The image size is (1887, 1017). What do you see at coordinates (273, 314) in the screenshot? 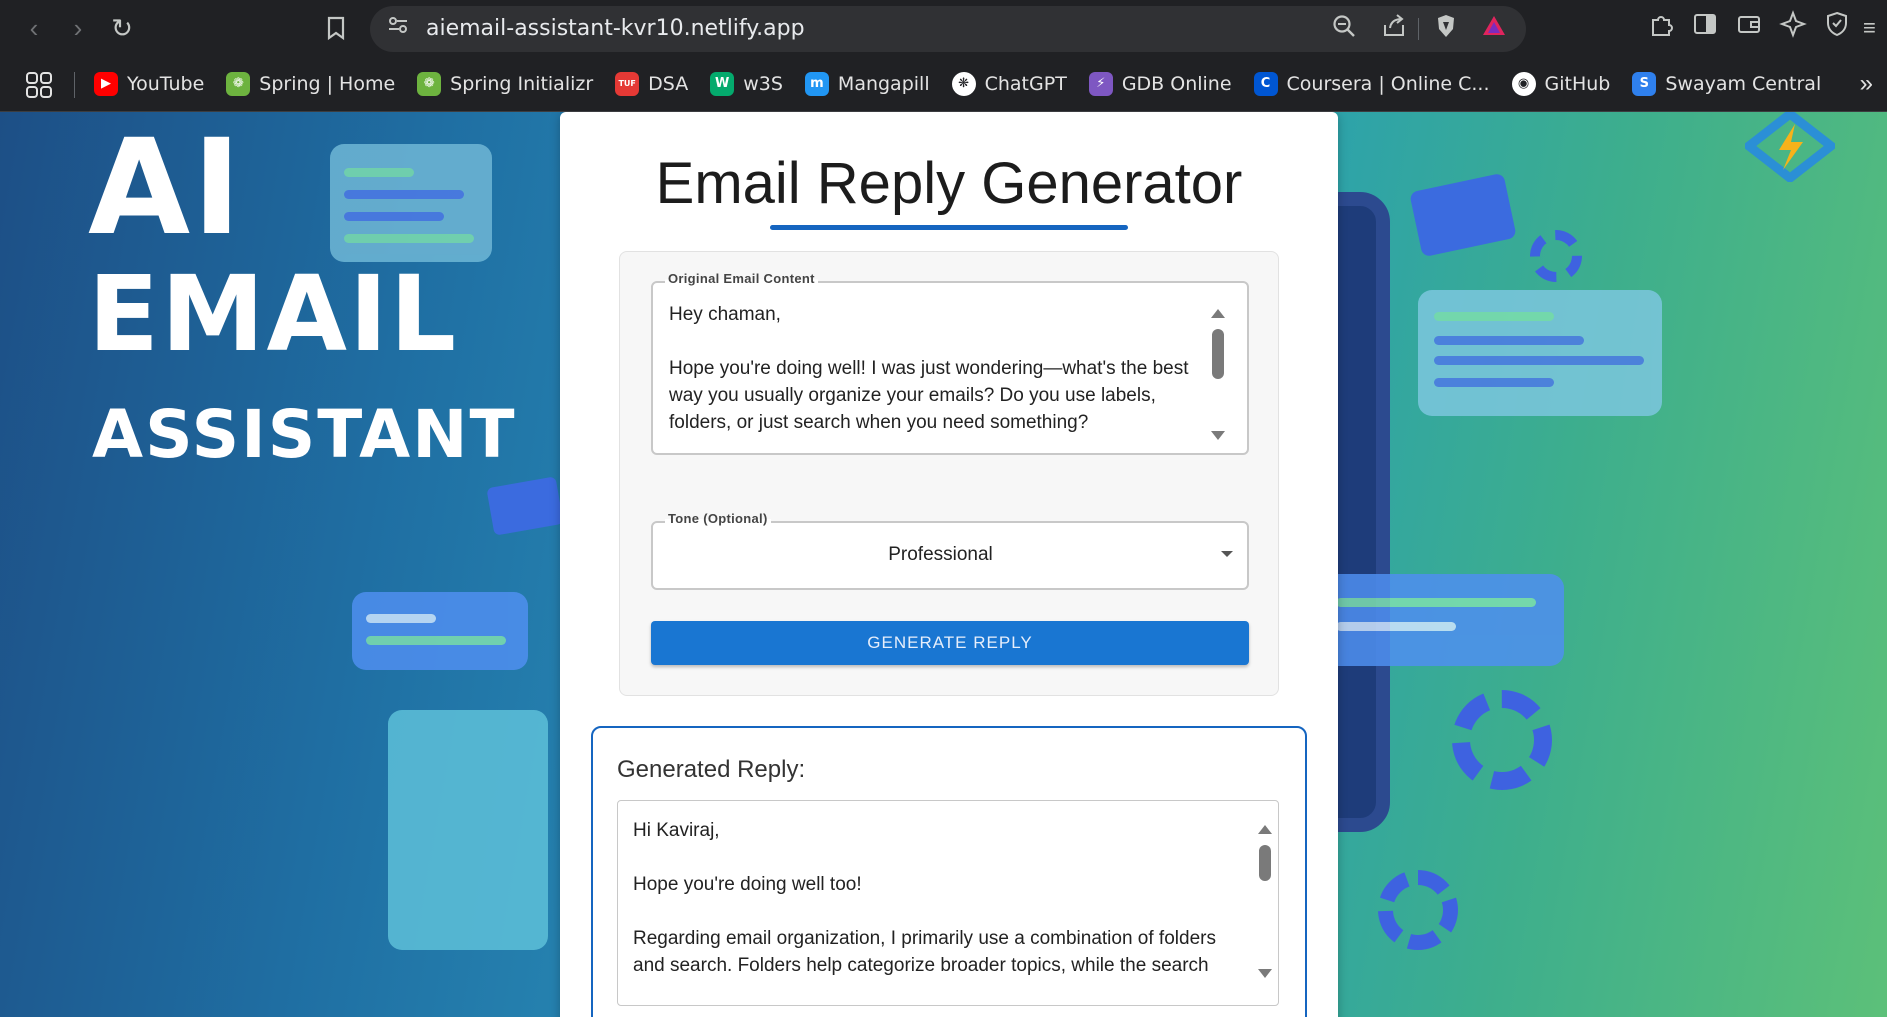
I see `bg-headline-email: EMAIL` at bounding box center [273, 314].